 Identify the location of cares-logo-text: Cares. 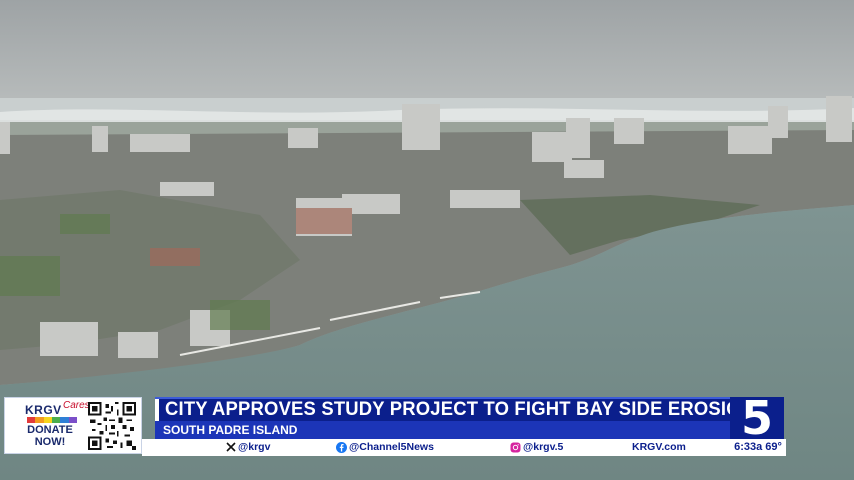
(76, 405).